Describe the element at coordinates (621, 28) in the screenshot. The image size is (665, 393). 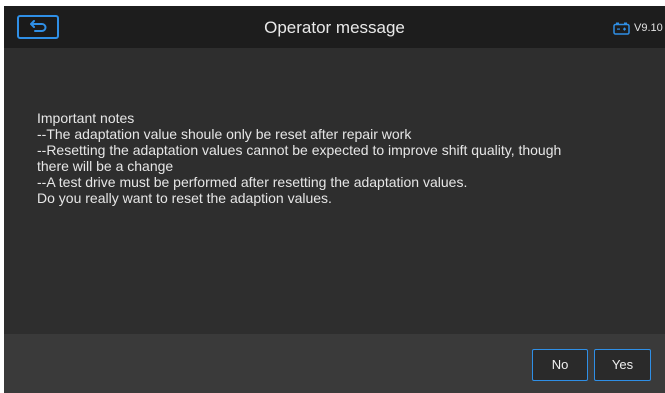
I see `battery-icon` at that location.